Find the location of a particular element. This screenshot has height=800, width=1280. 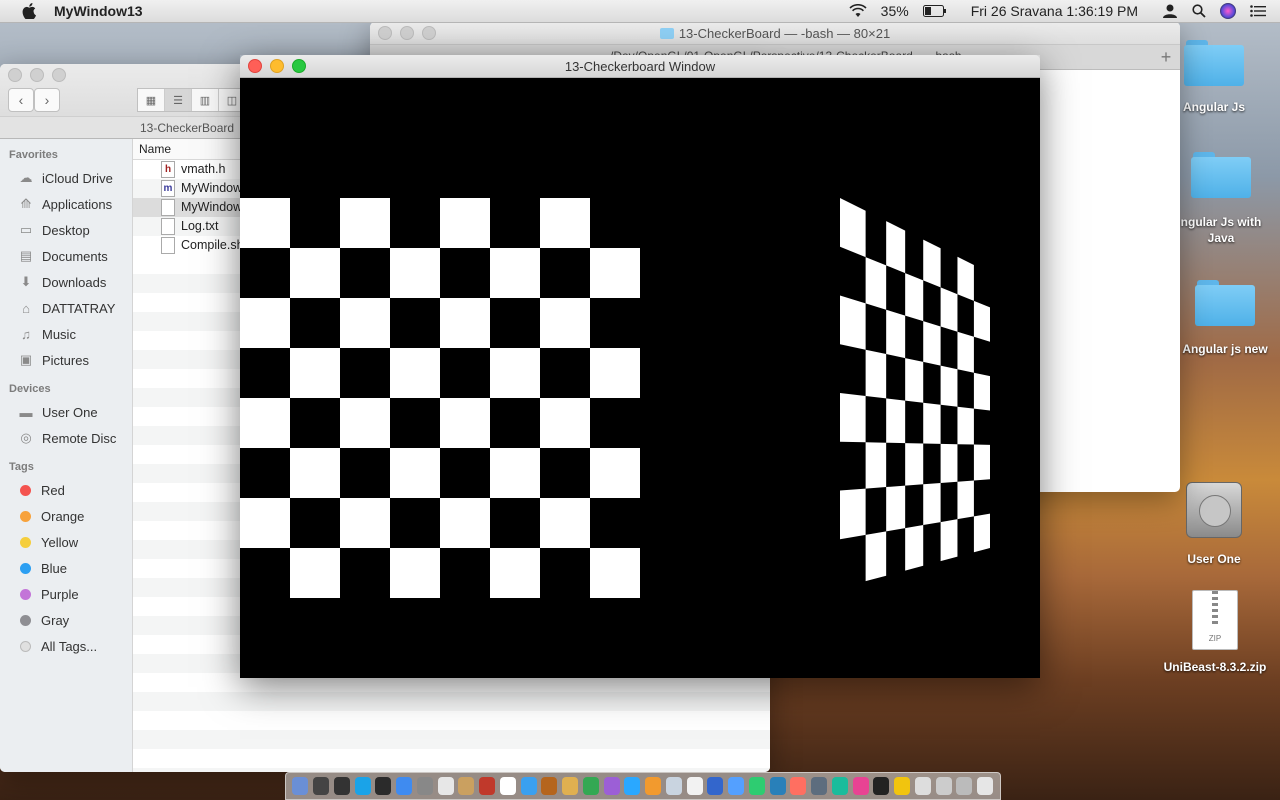

sidebar-tag-purple: Purple is located at coordinates (66, 594).